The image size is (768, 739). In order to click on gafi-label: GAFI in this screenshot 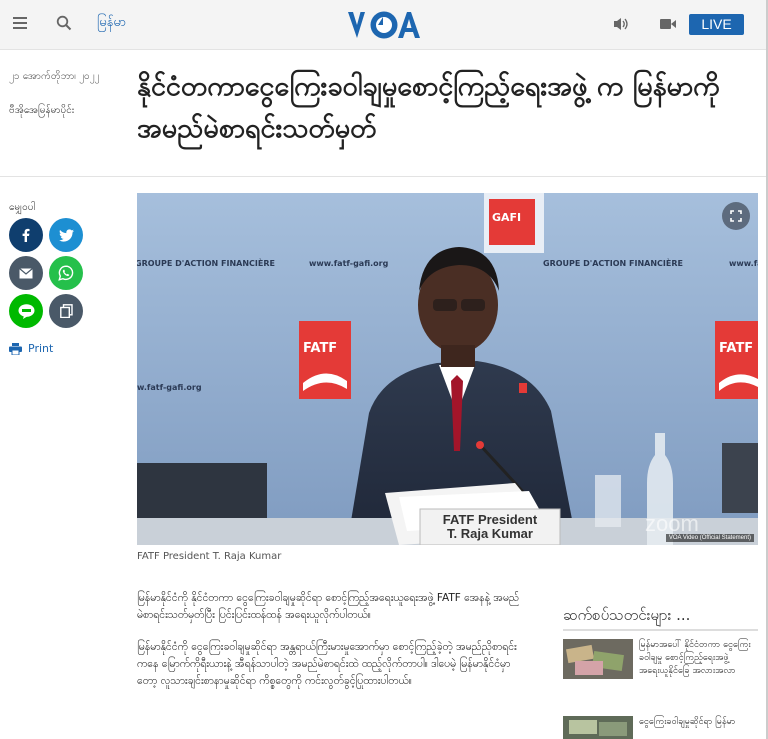, I will do `click(507, 217)`.